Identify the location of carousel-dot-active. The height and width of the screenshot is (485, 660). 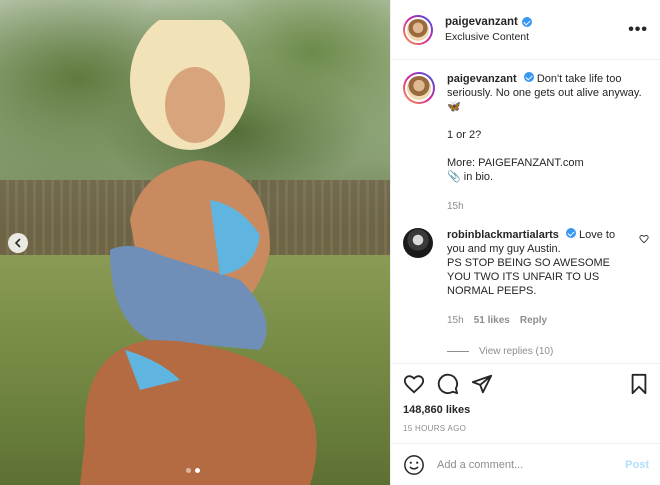
(197, 470).